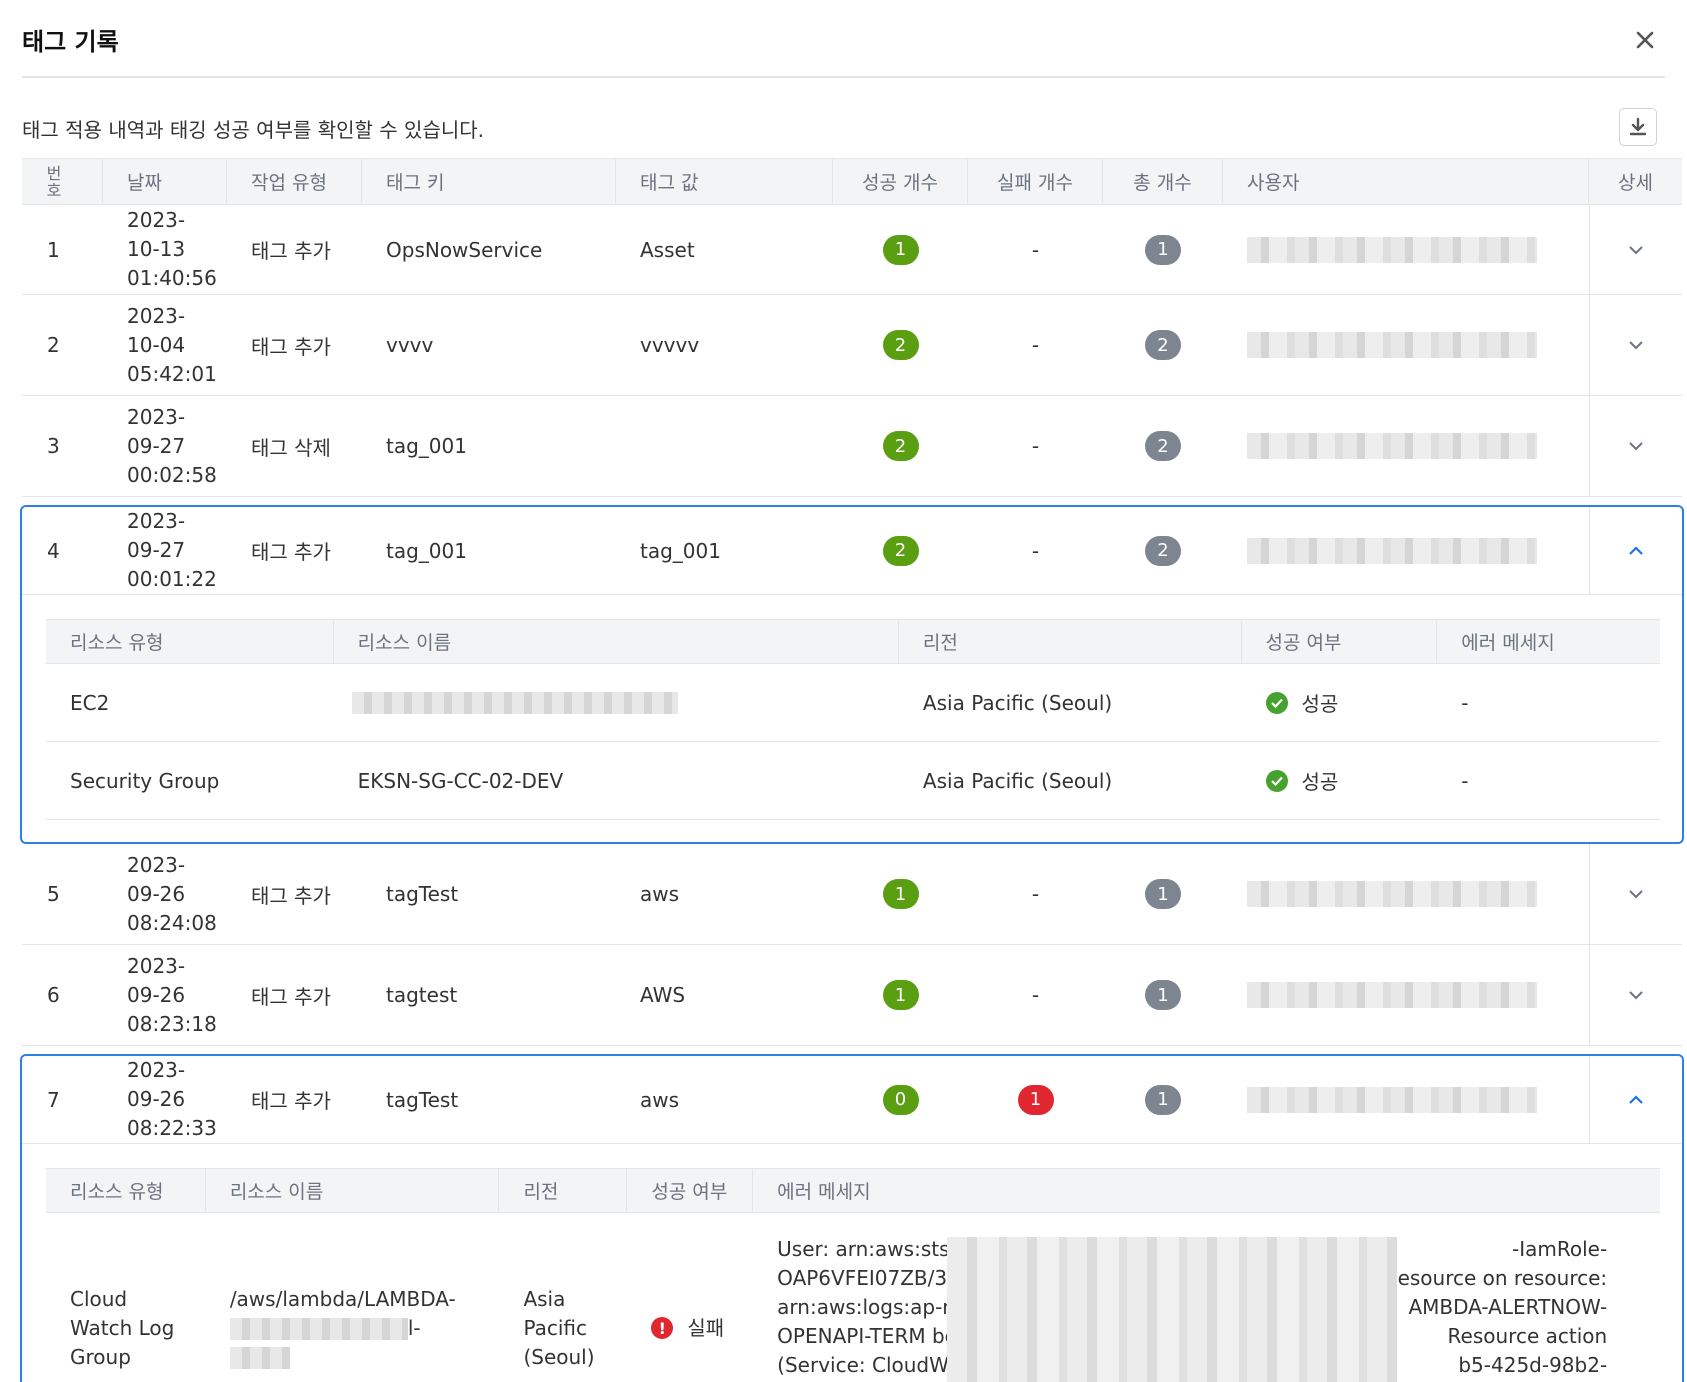 Image resolution: width=1687 pixels, height=1382 pixels. Describe the element at coordinates (172, 1023) in the screenshot. I see `date-time: 08:23:18` at that location.